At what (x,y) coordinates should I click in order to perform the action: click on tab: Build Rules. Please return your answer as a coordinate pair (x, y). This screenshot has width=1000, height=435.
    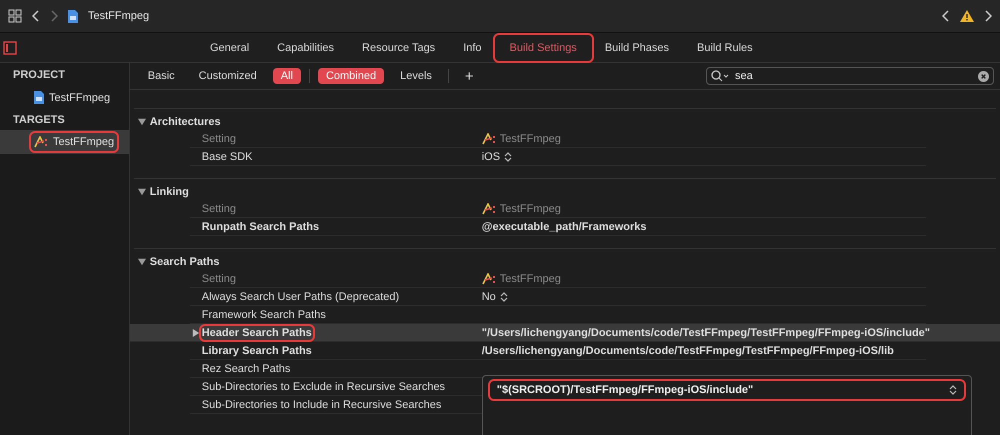
    Looking at the image, I should click on (725, 48).